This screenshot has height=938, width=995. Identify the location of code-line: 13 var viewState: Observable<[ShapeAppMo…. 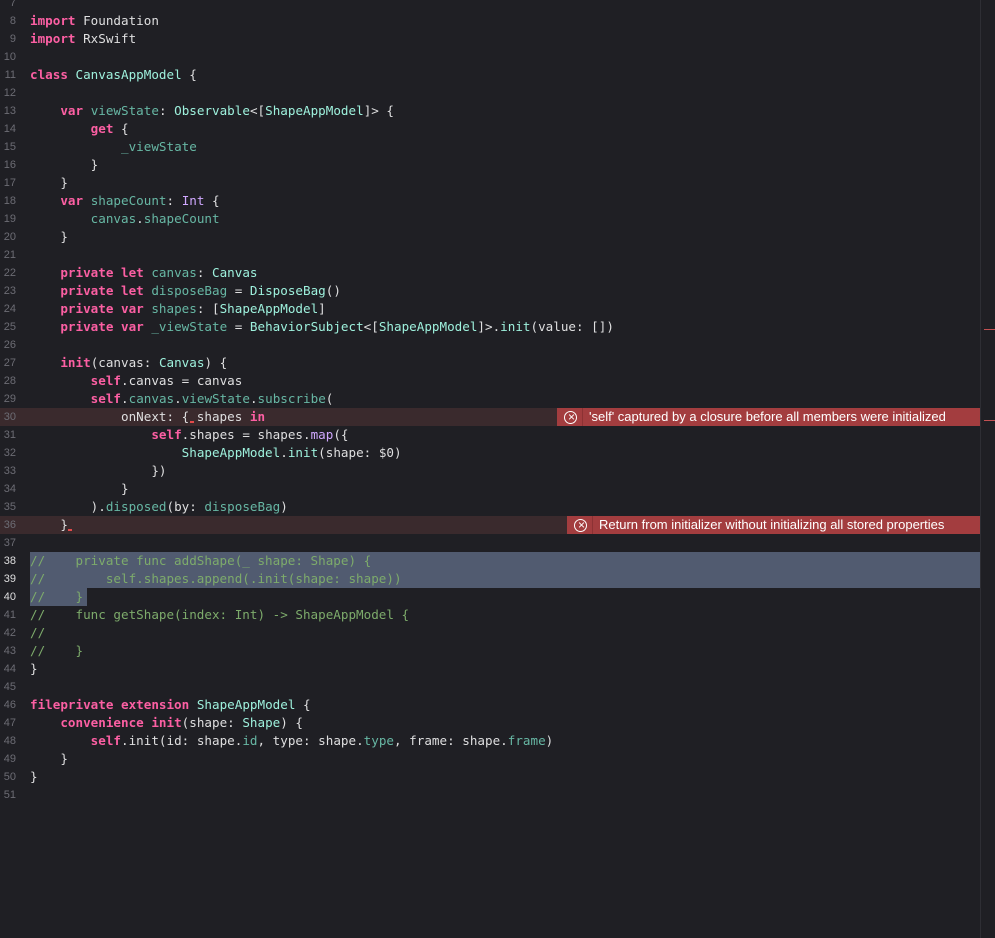
(490, 111).